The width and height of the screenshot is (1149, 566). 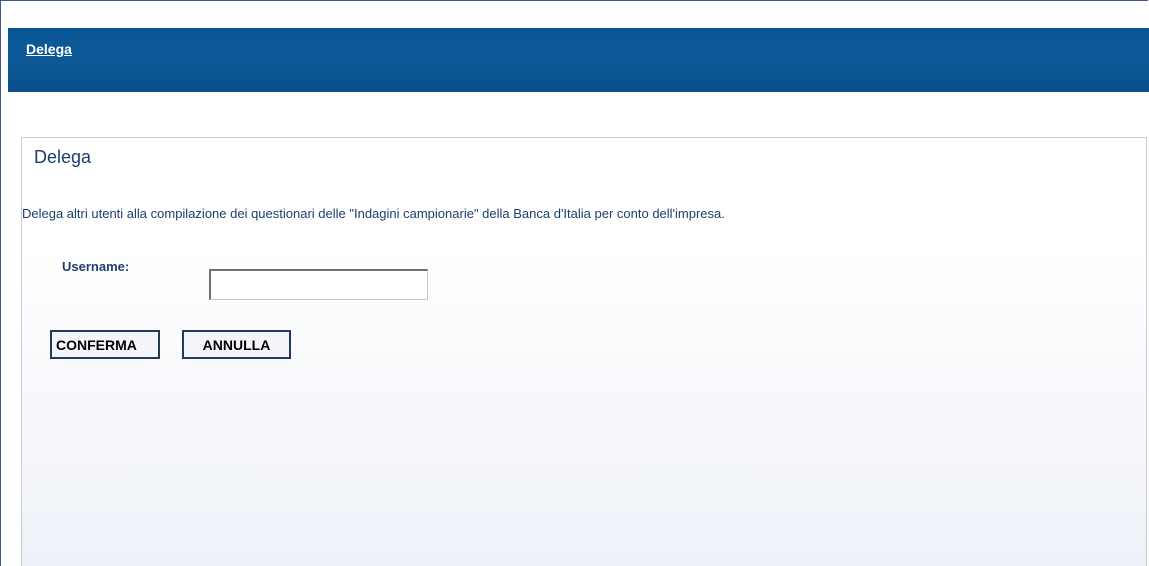 What do you see at coordinates (63, 157) in the screenshot?
I see `panel-title: Delega` at bounding box center [63, 157].